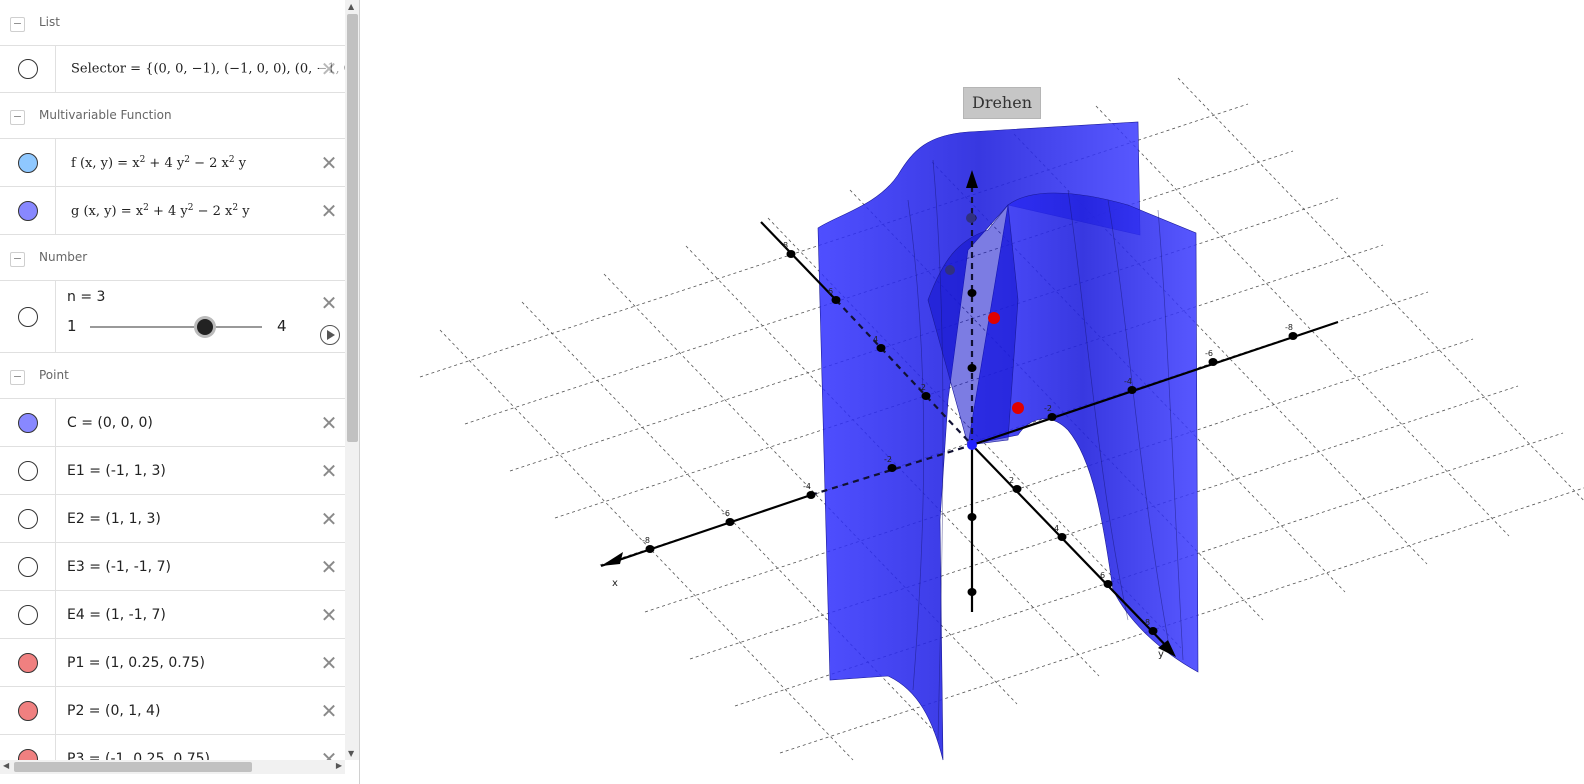 The height and width of the screenshot is (784, 1584). Describe the element at coordinates (172, 711) in the screenshot. I see `algebra-row-point: P2 = (0, 1, 4) ✕` at that location.